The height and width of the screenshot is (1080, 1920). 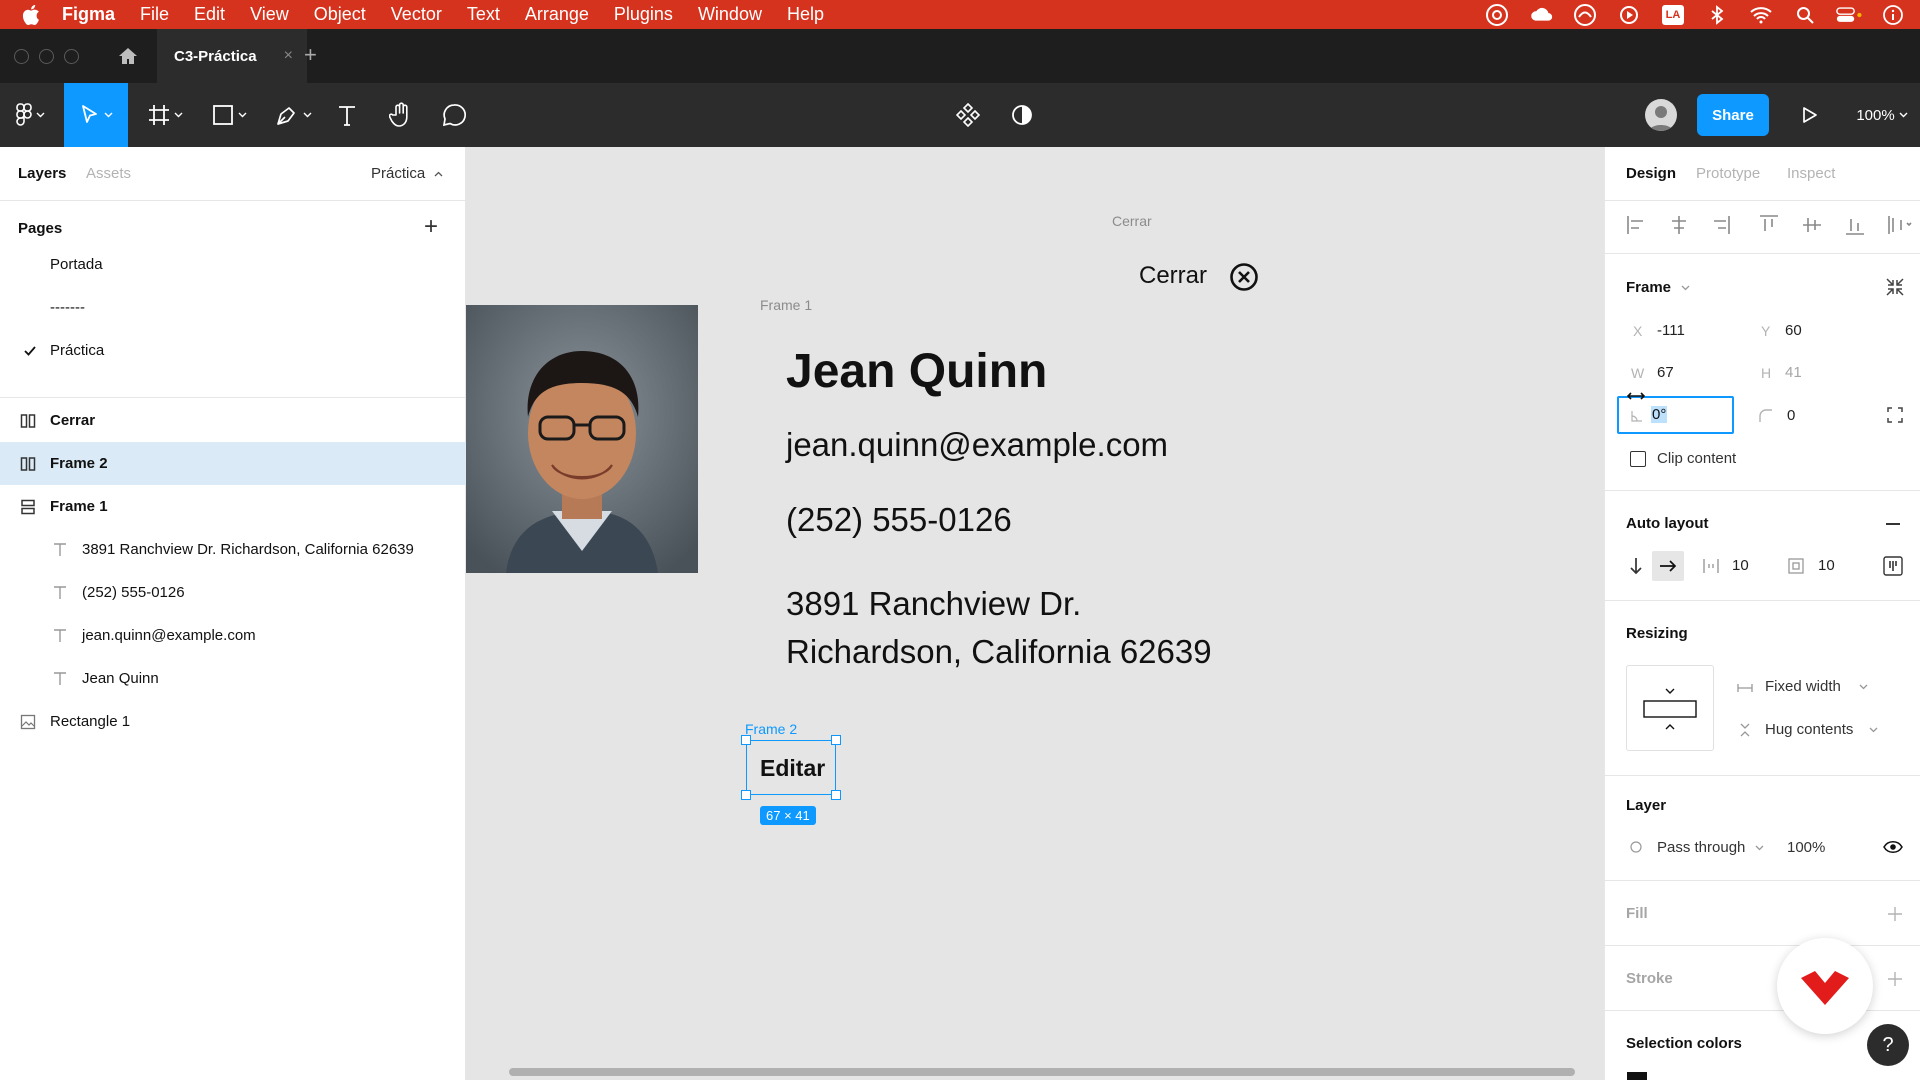 I want to click on acrobat-icon, so click(x=1585, y=14).